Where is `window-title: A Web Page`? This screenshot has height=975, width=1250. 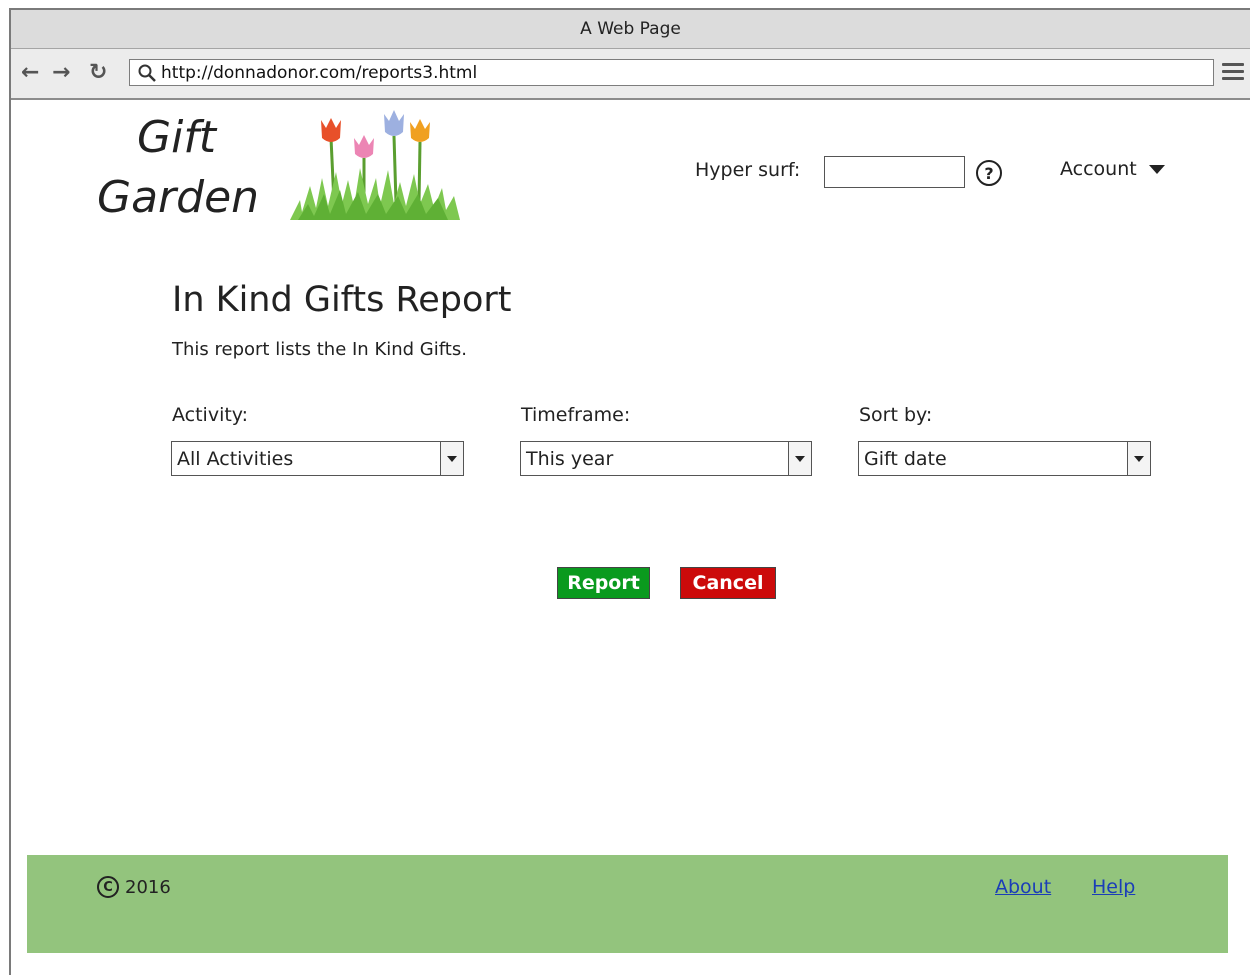
window-title: A Web Page is located at coordinates (630, 29).